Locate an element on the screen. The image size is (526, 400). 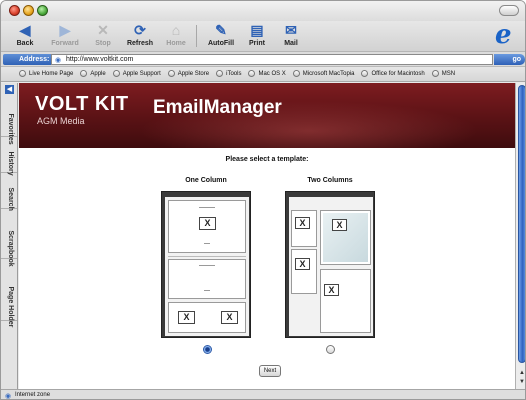
mail-button: ✉ Mail is located at coordinates (291, 36).